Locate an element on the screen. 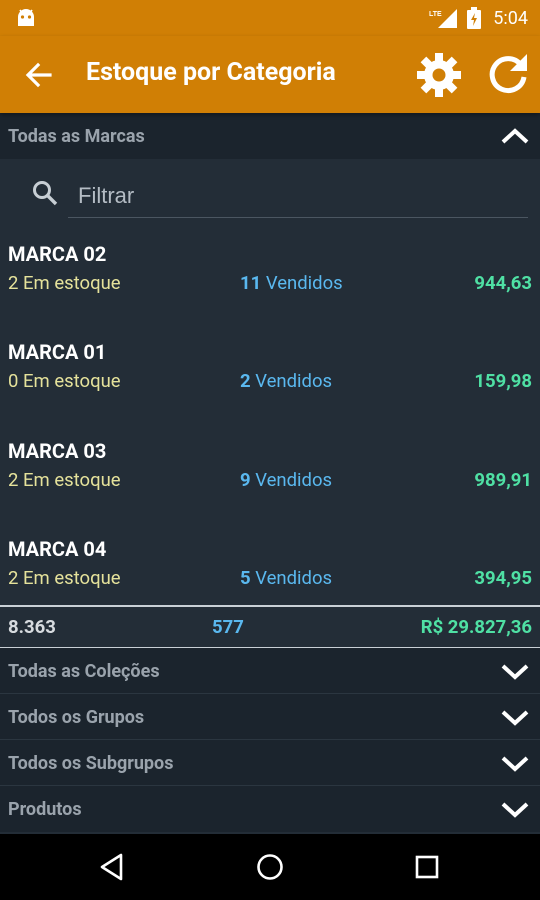 The height and width of the screenshot is (900, 540). item-sold-count: 2 is located at coordinates (245, 381).